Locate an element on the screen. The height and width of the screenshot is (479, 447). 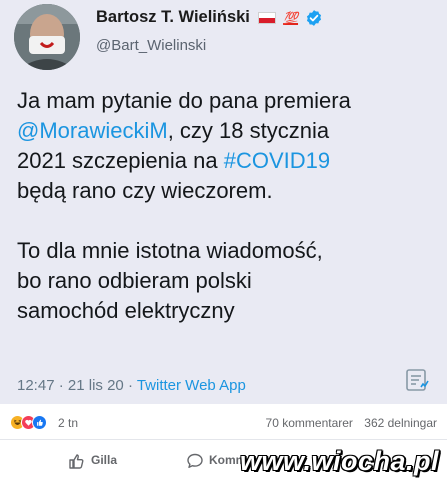
poland-flag-icon is located at coordinates (267, 17).